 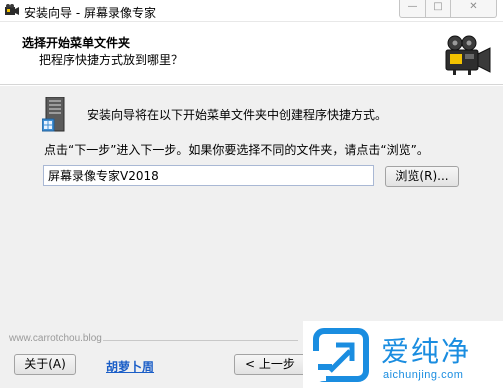 I want to click on back-button: < 上一步(B), so click(x=270, y=364).